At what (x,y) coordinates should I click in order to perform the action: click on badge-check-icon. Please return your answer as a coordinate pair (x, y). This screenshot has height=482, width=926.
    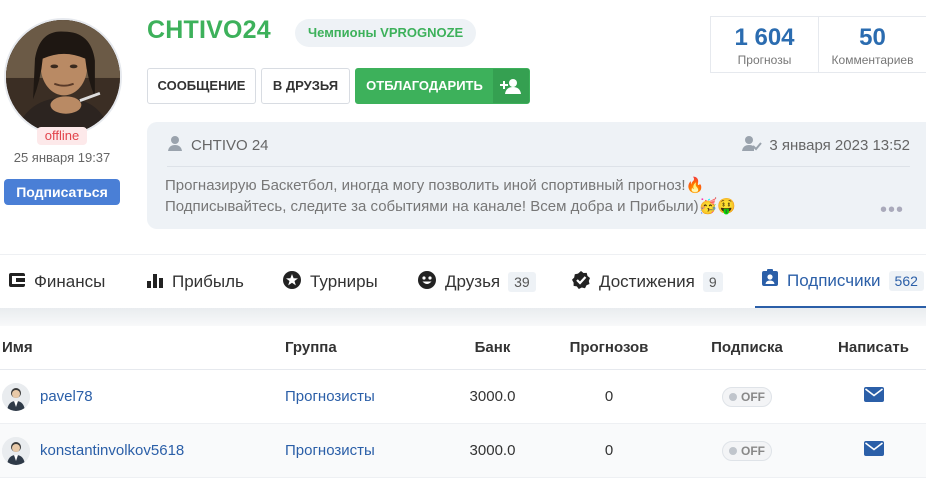
    Looking at the image, I should click on (581, 282).